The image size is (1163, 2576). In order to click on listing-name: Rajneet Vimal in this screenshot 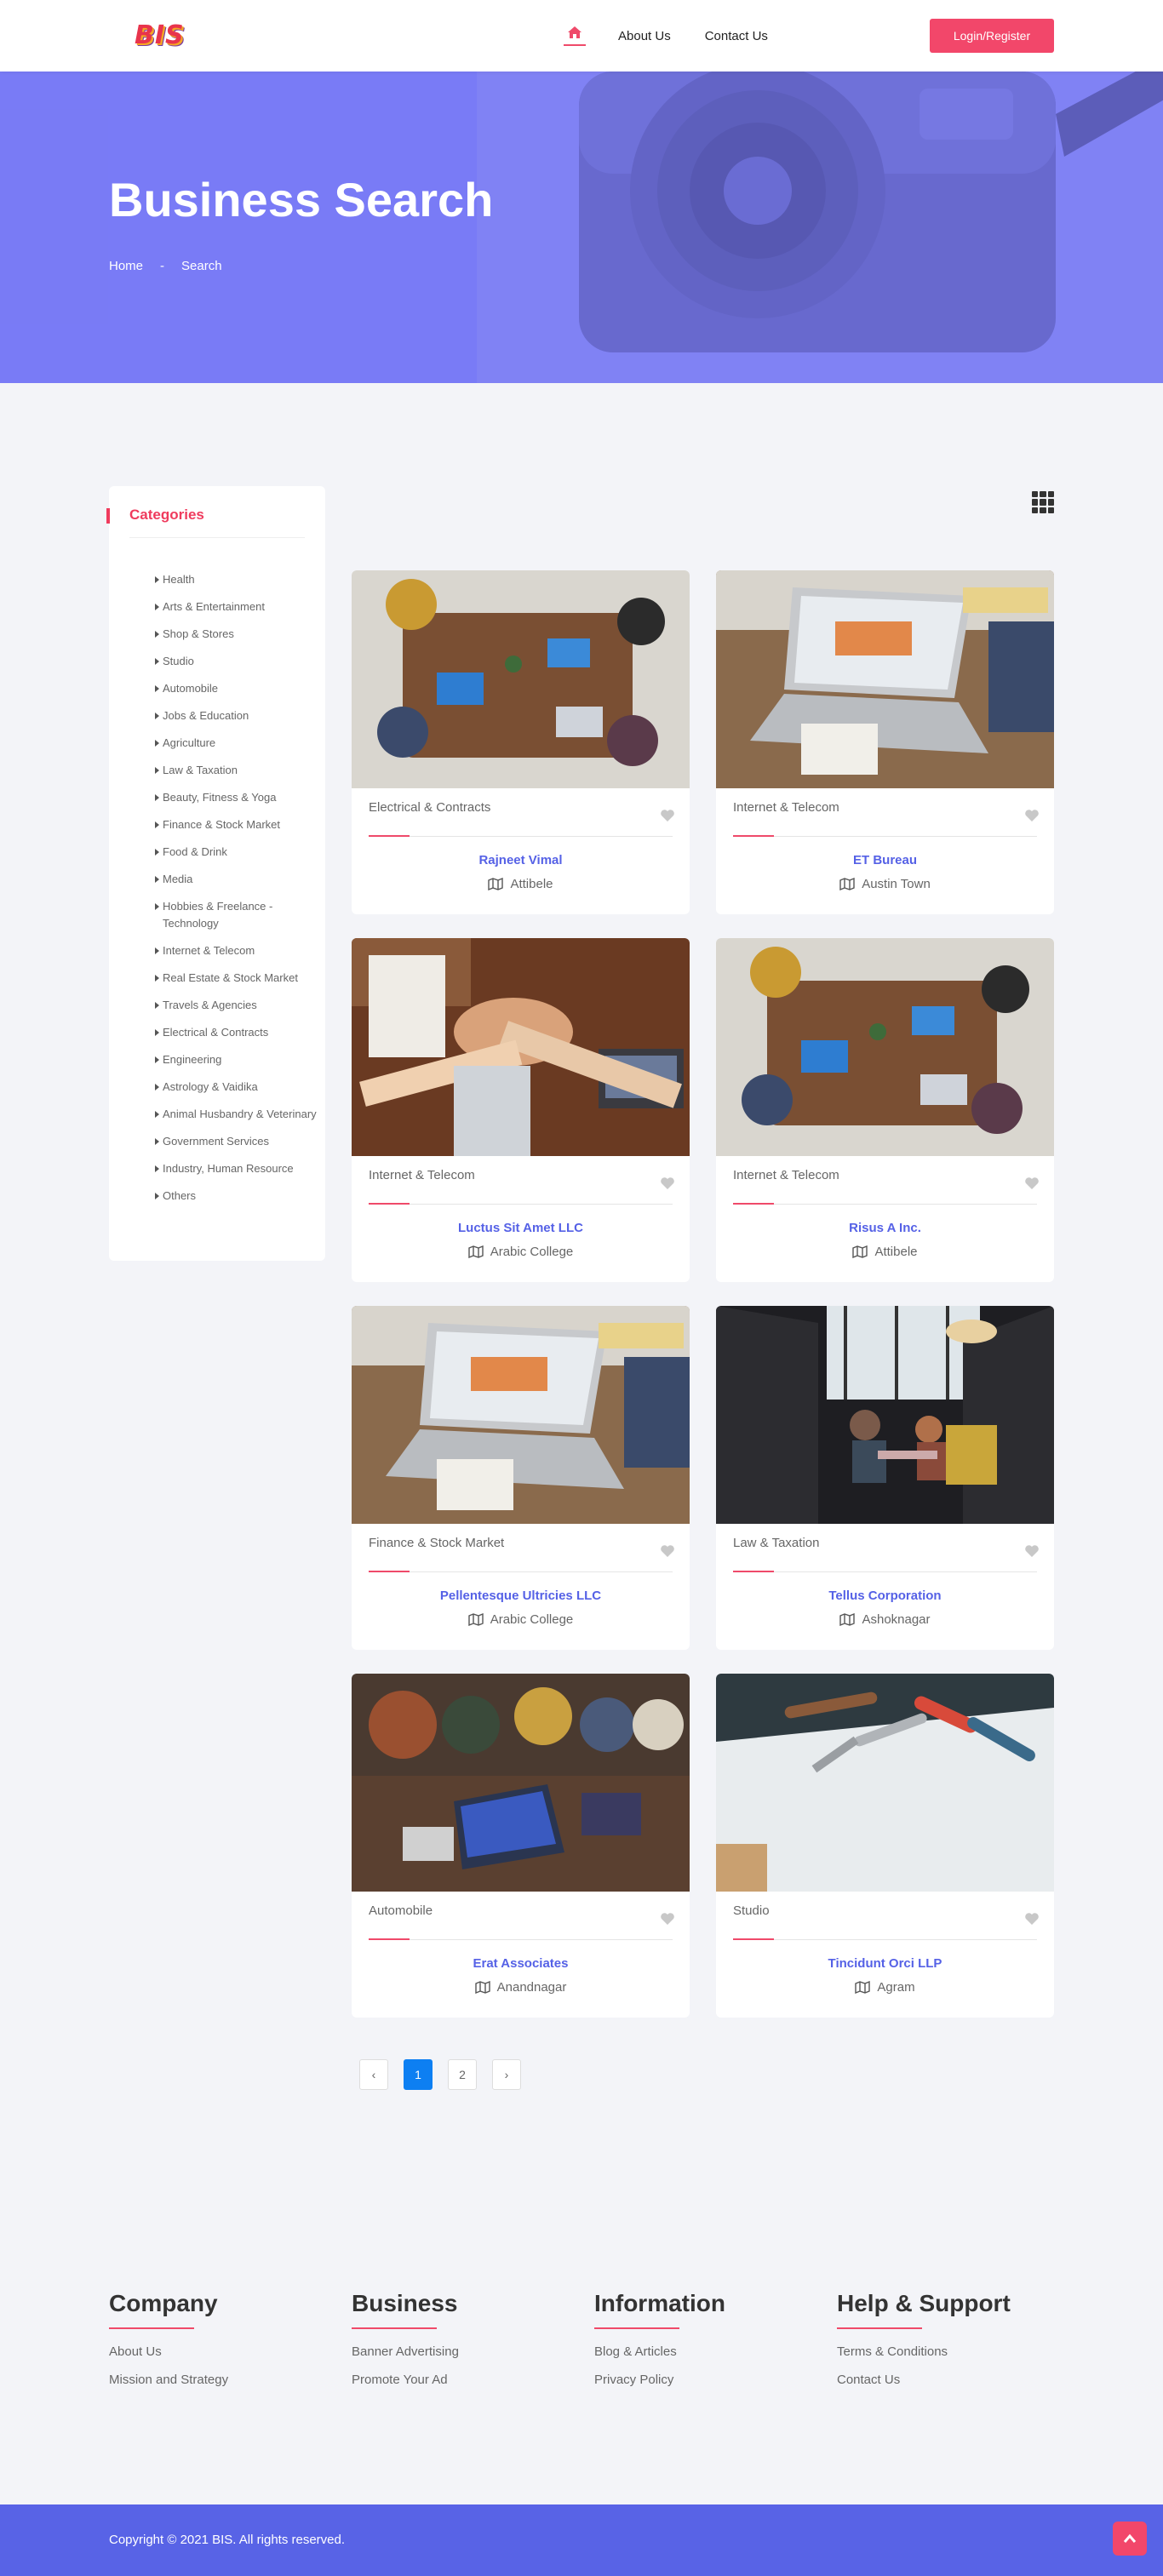, I will do `click(521, 860)`.